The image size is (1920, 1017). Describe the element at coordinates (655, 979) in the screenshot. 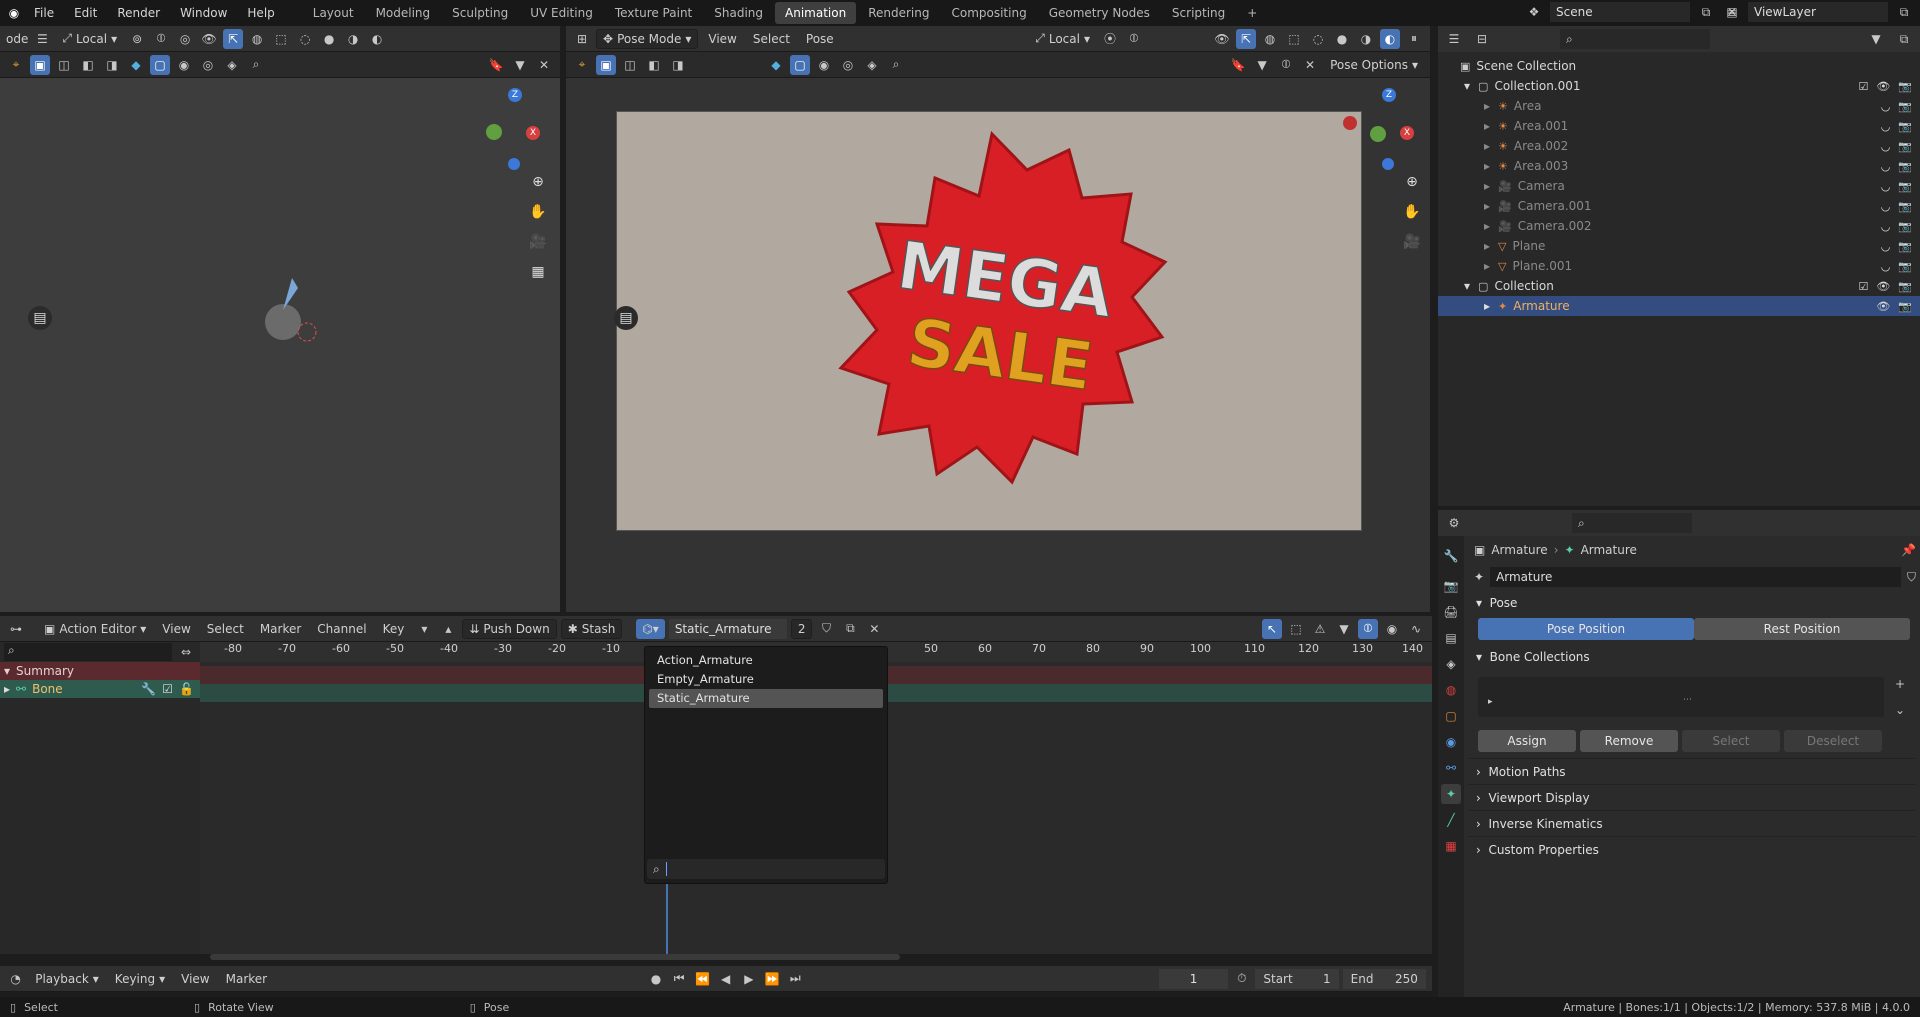

I see `record-icon: ●` at that location.